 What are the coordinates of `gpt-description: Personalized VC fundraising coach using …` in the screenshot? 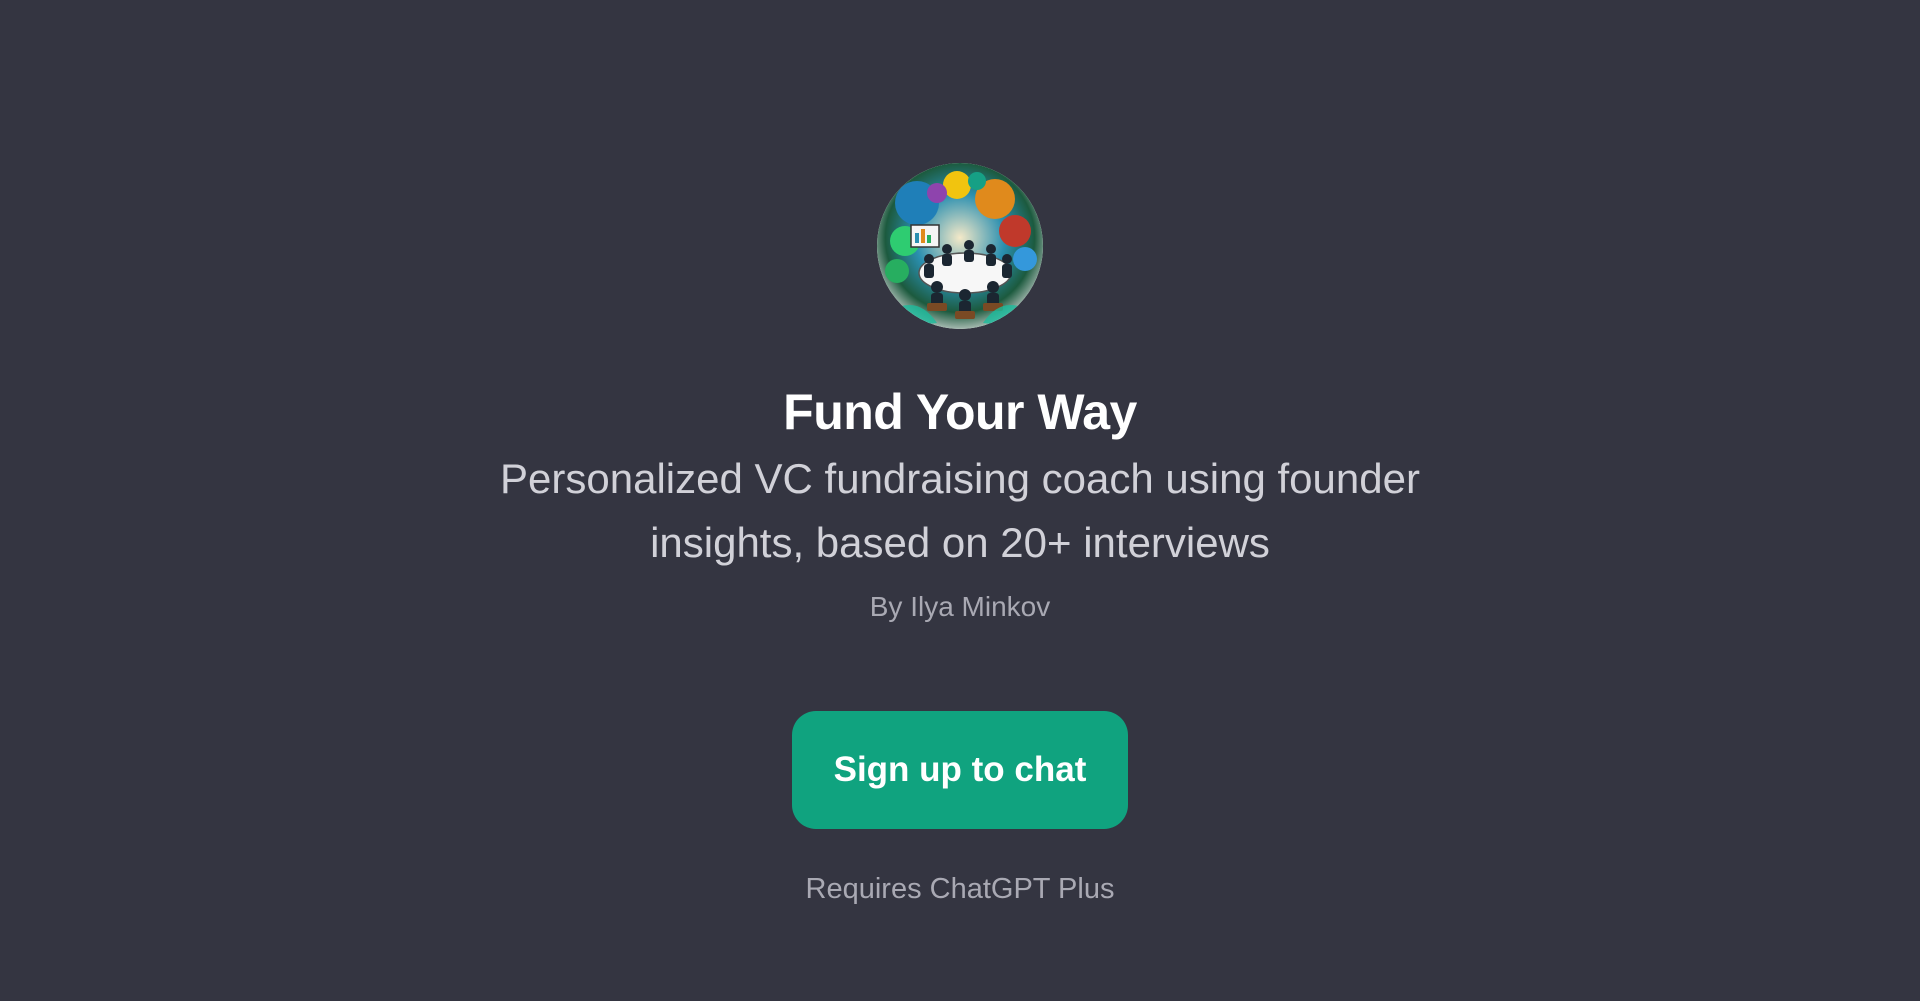 It's located at (960, 510).